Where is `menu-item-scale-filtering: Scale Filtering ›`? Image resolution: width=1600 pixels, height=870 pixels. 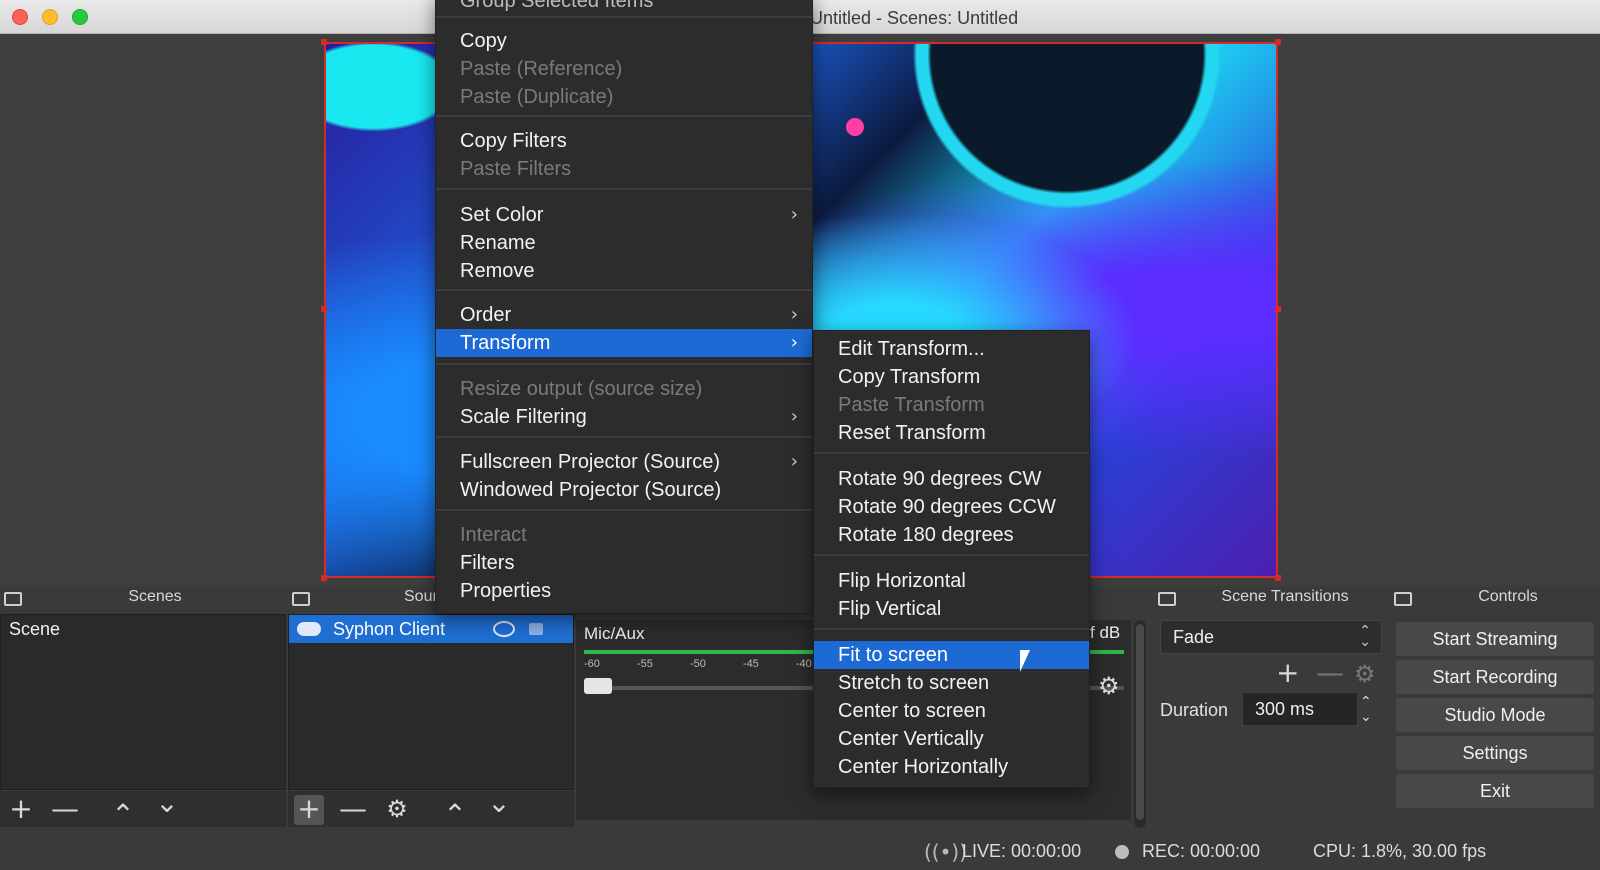
menu-item-scale-filtering: Scale Filtering › is located at coordinates (624, 417).